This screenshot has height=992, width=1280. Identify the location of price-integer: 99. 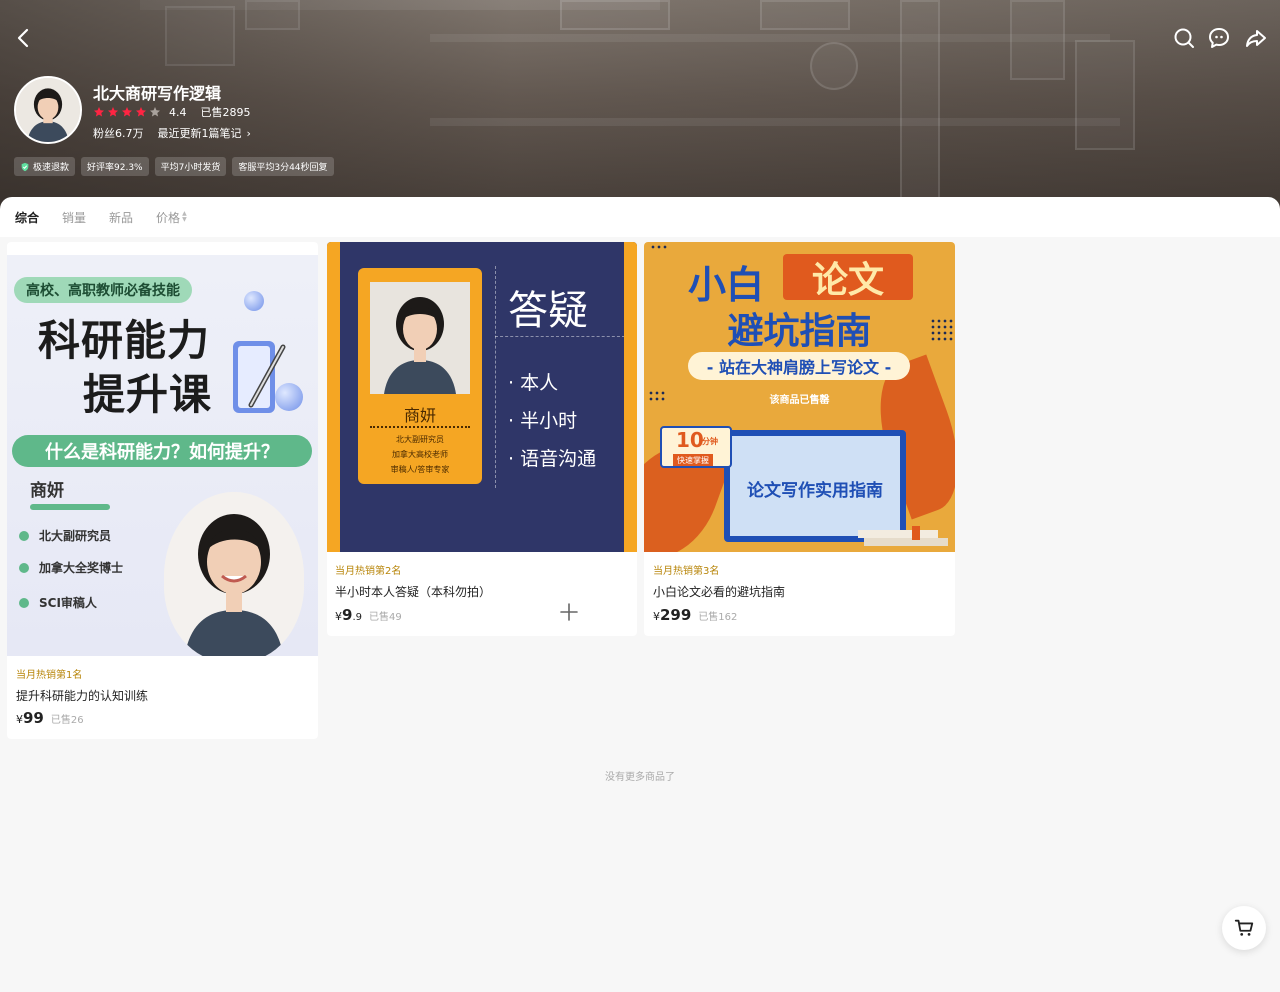
(33, 718).